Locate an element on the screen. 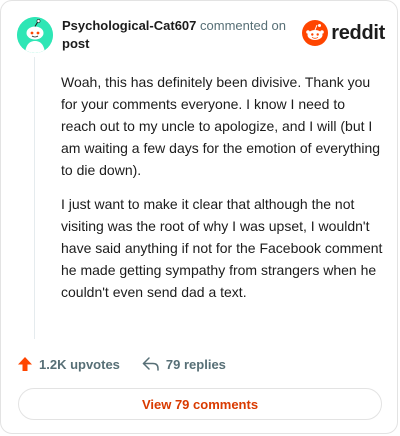  reddit-wordmark: reddit is located at coordinates (358, 32).